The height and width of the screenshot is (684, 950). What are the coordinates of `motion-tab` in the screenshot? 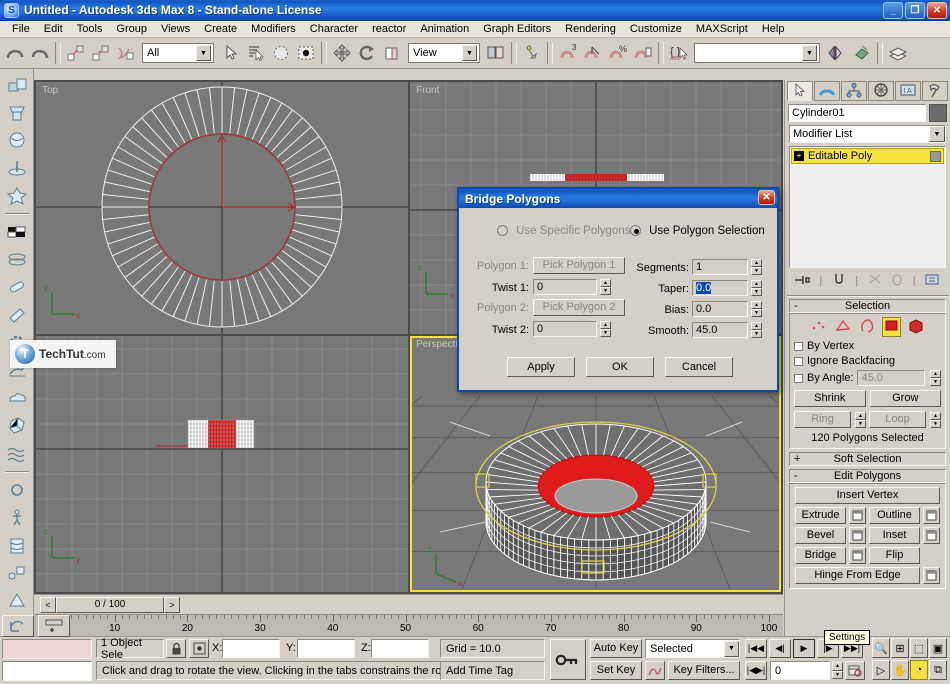 It's located at (881, 91).